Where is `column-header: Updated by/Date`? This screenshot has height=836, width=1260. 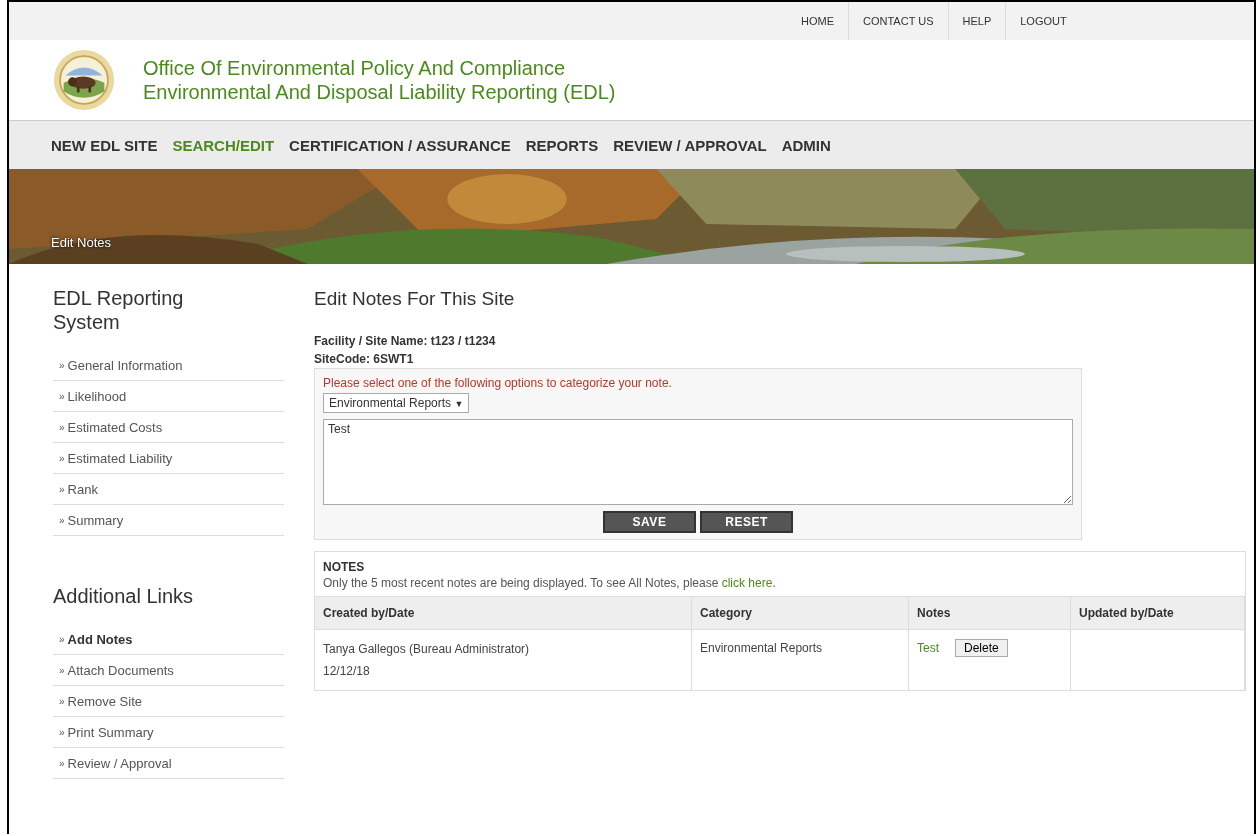 column-header: Updated by/Date is located at coordinates (1157, 613).